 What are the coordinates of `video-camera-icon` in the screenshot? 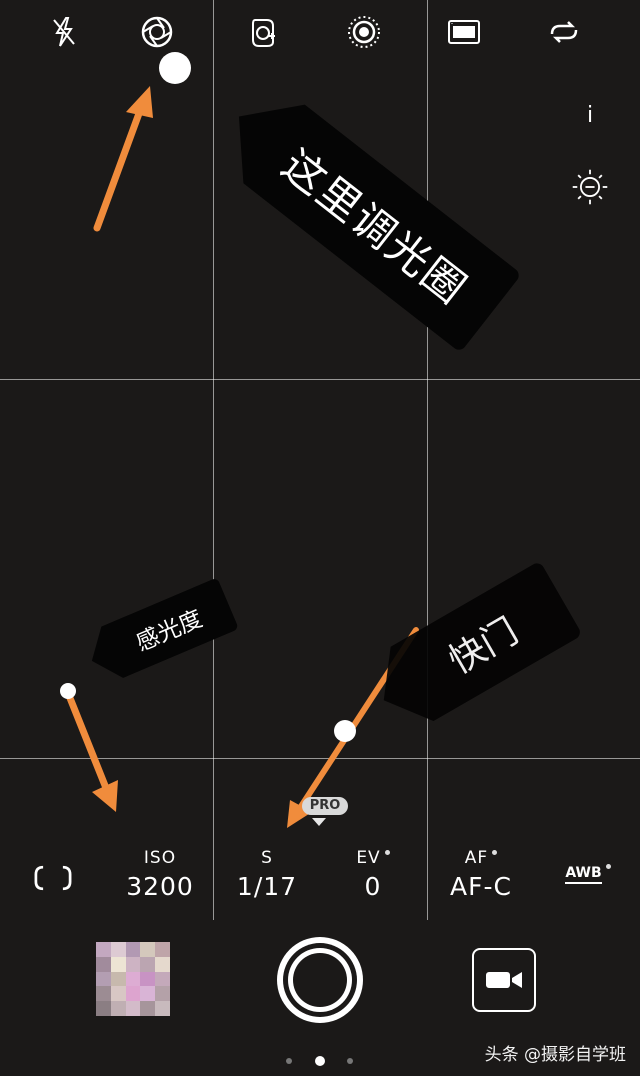 It's located at (504, 980).